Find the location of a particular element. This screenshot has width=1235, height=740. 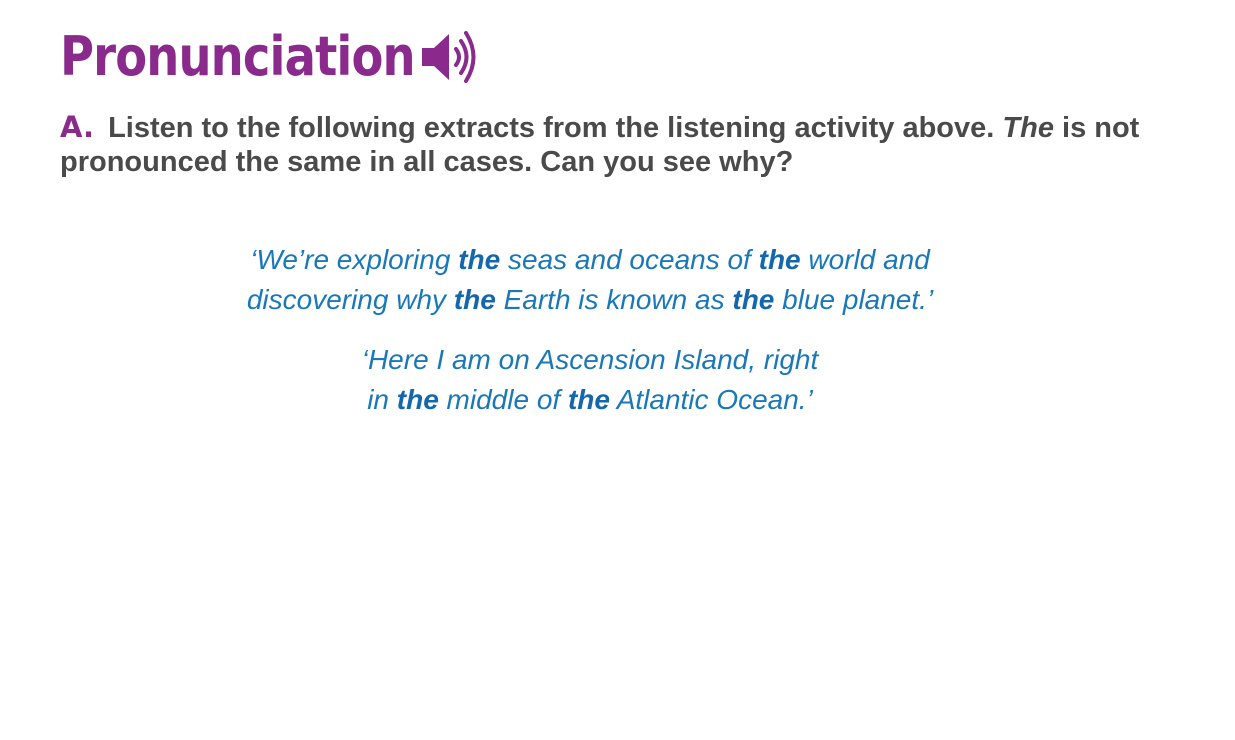

section-heading: Pronunciation is located at coordinates (268, 57).